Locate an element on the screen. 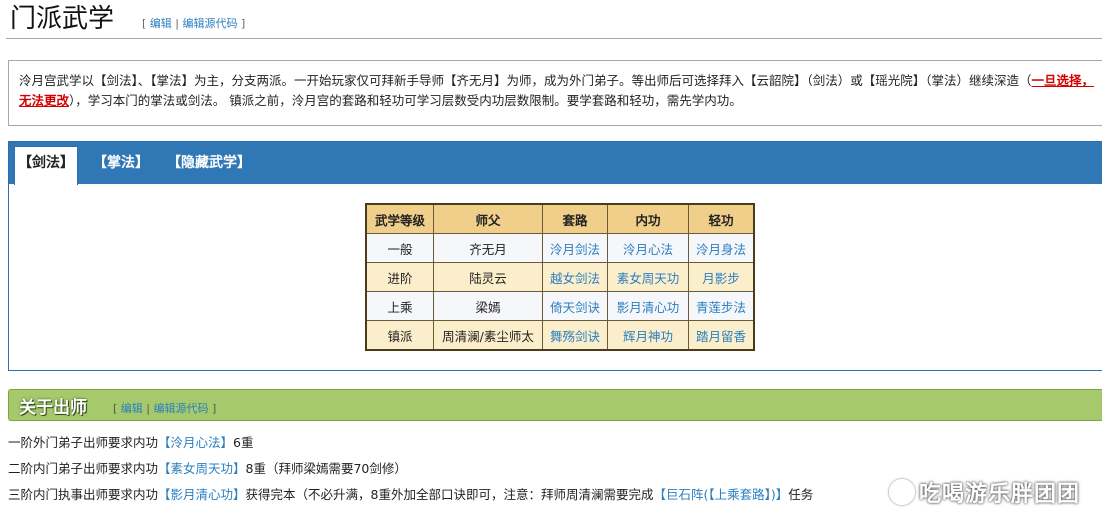 This screenshot has width=1102, height=526. header-master: 师父 is located at coordinates (488, 218).